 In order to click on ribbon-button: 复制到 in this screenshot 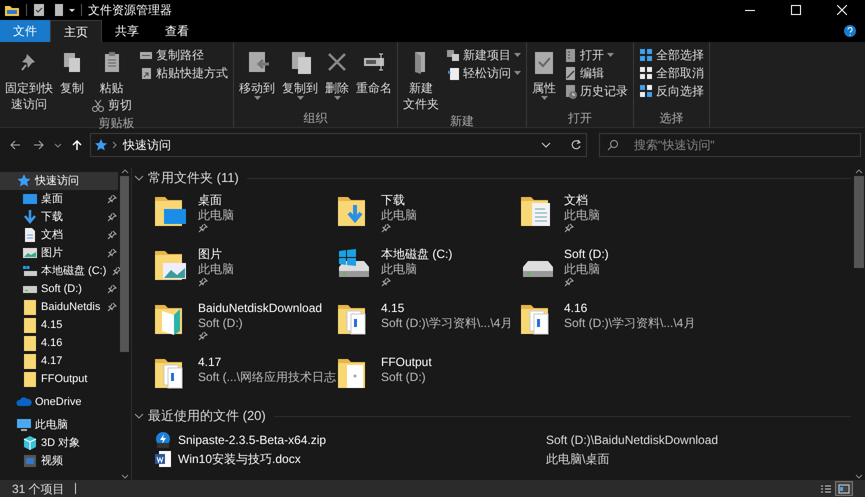, I will do `click(300, 73)`.